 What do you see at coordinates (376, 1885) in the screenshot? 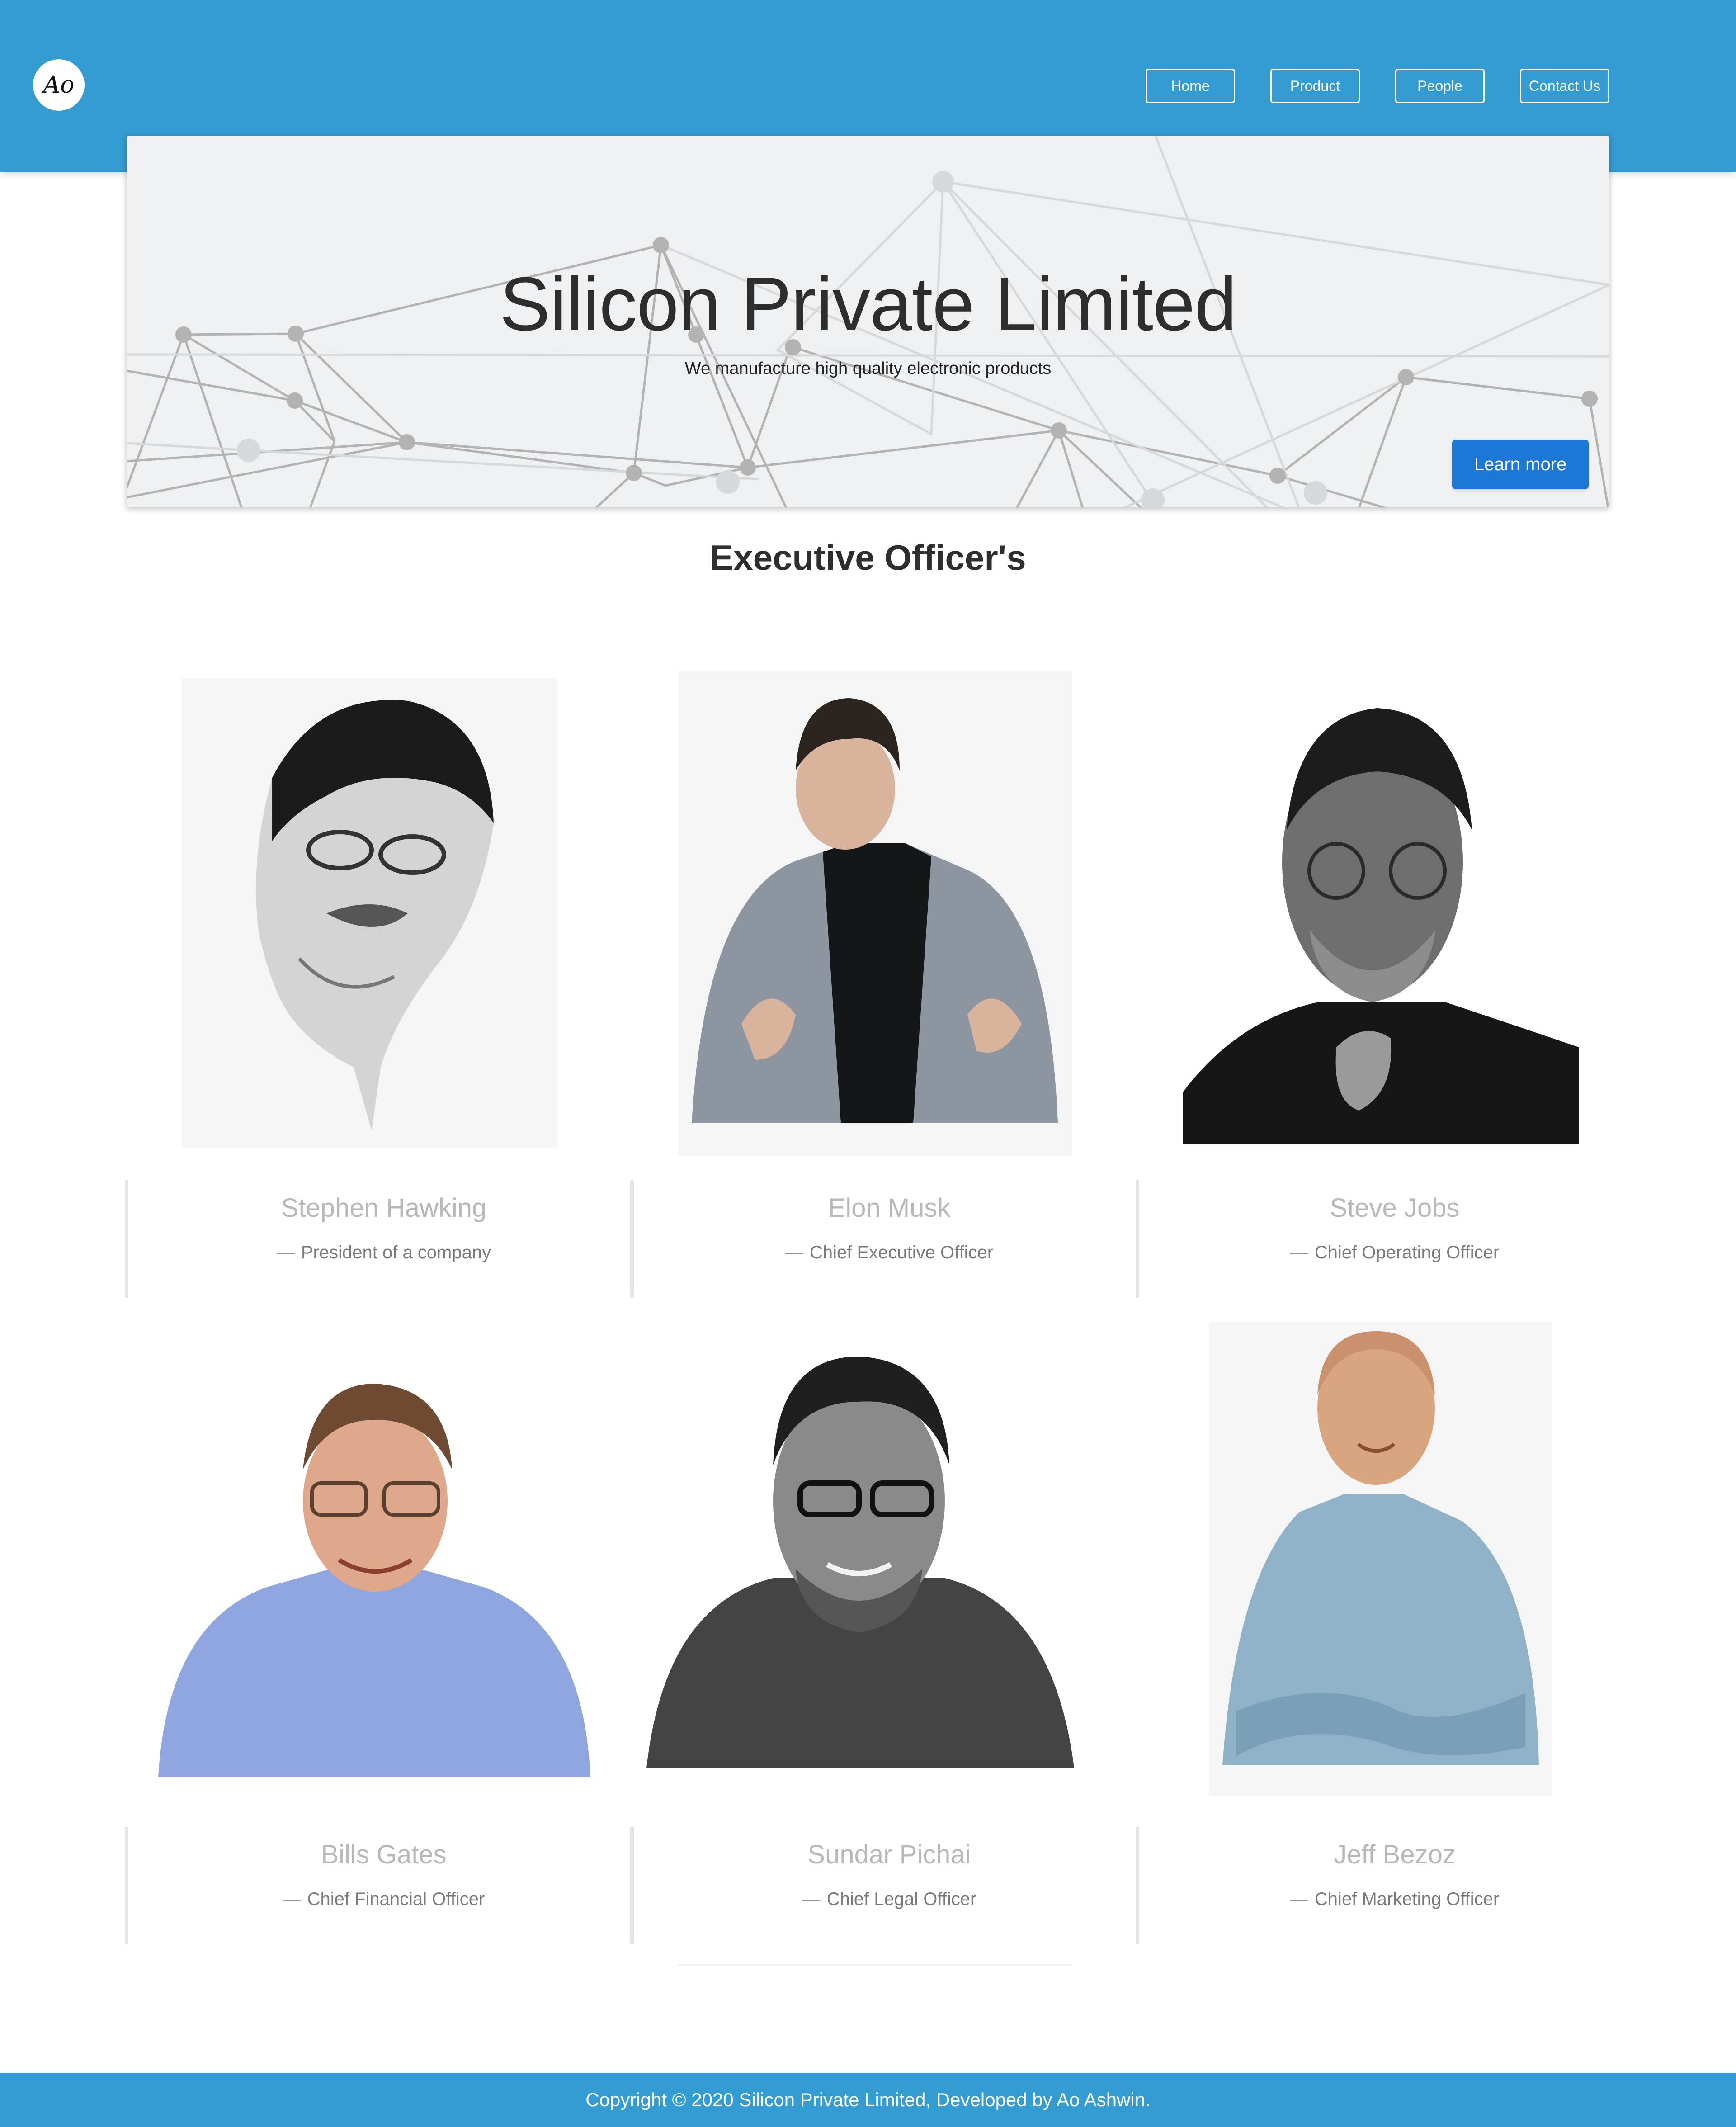
I see `officer-card: Bills Gates — Chief Financial Officer` at bounding box center [376, 1885].